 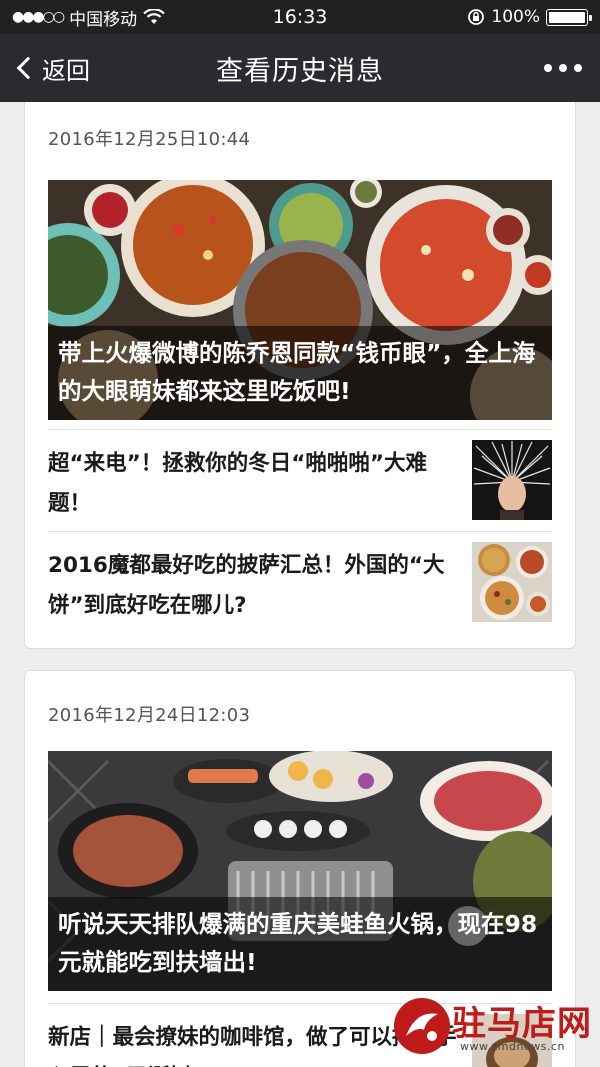 I want to click on status-left: ●●●○○ 中国移动, so click(x=88, y=17).